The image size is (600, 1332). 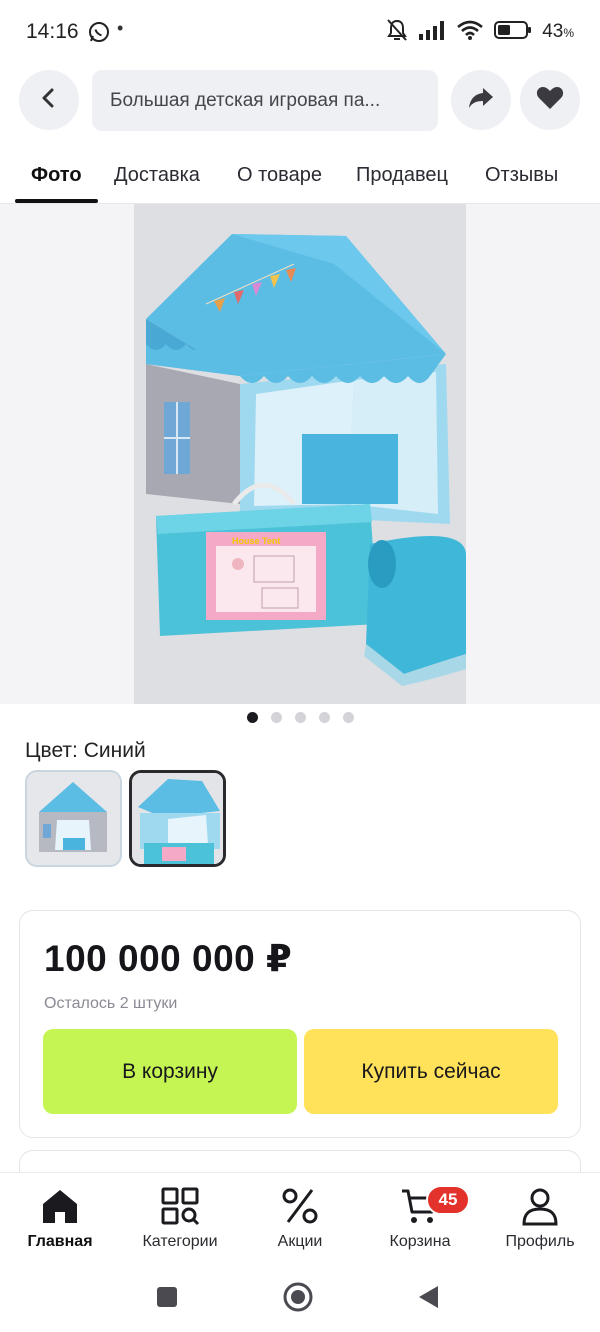 I want to click on mute-icon, so click(x=397, y=32).